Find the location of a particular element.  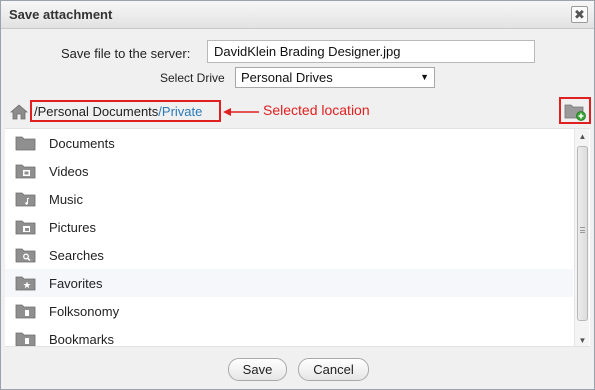

dialog-title: Save attachment is located at coordinates (61, 14).